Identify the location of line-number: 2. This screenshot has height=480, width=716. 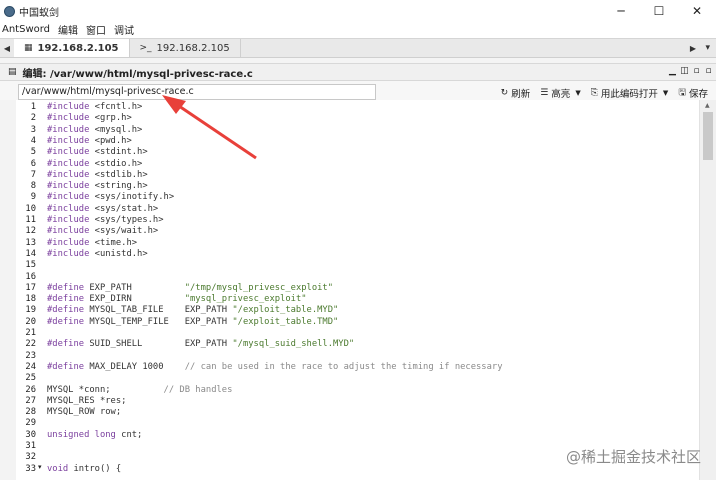
(33, 118).